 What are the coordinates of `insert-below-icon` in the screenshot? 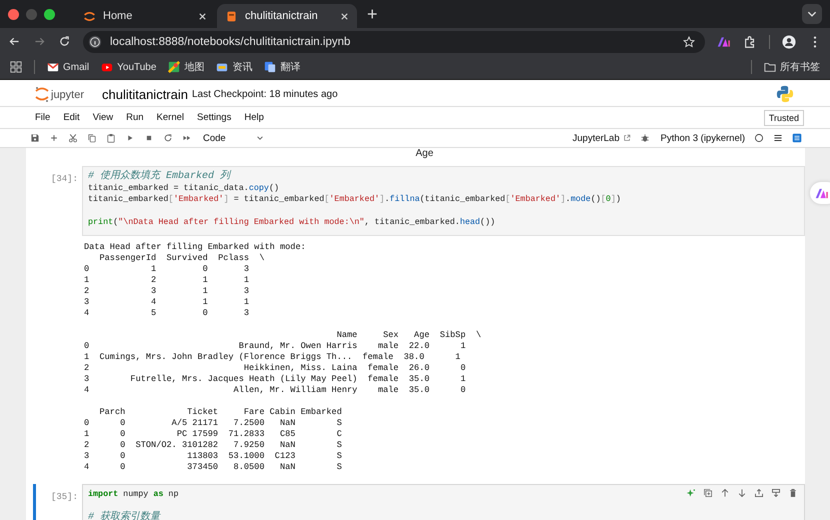 It's located at (776, 493).